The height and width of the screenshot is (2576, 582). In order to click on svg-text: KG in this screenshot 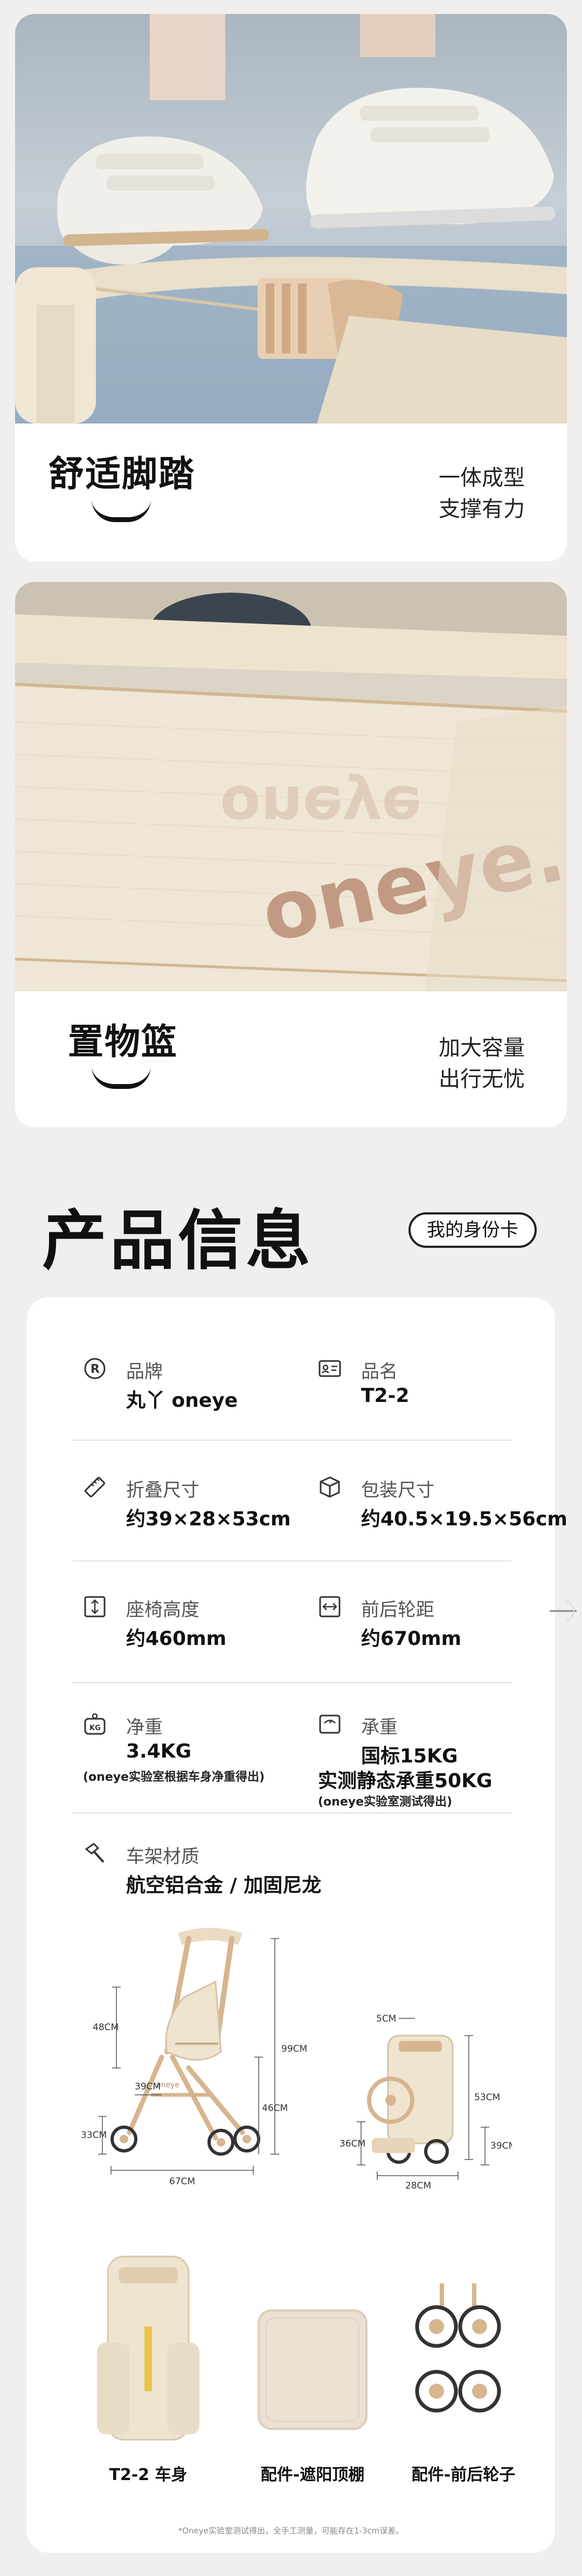, I will do `click(95, 1728)`.